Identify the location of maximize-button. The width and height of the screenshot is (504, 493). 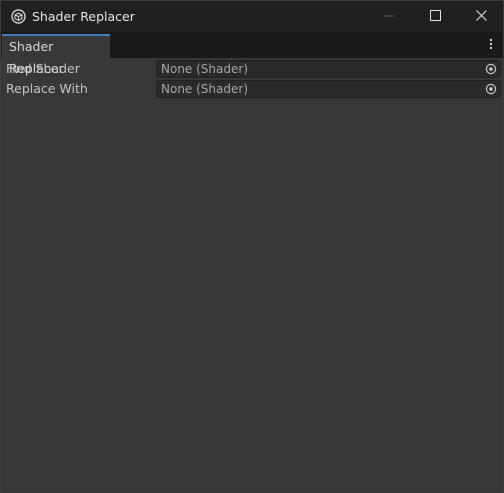
(435, 16).